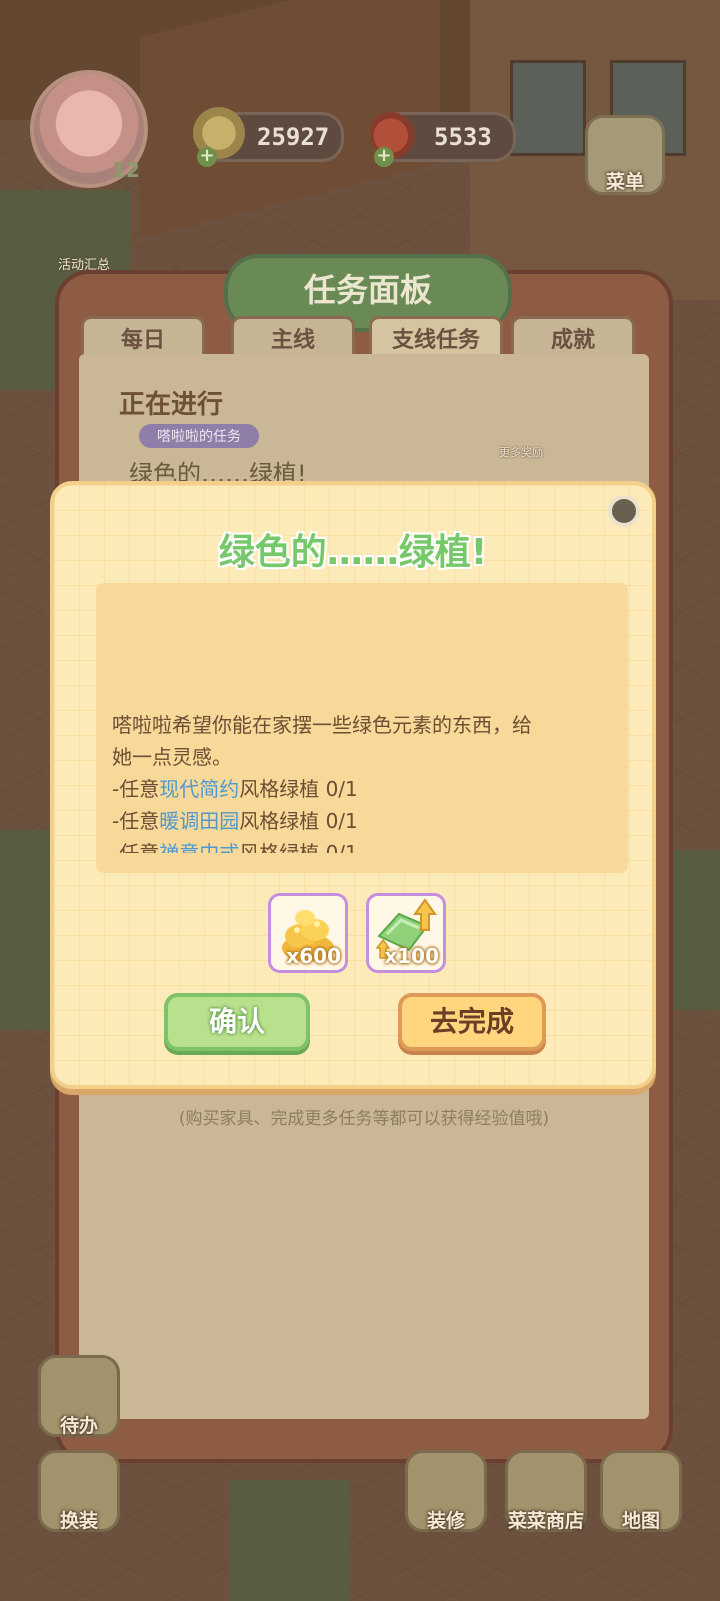 This screenshot has height=1601, width=720. Describe the element at coordinates (313, 956) in the screenshot. I see `reward-quantity: x600` at that location.